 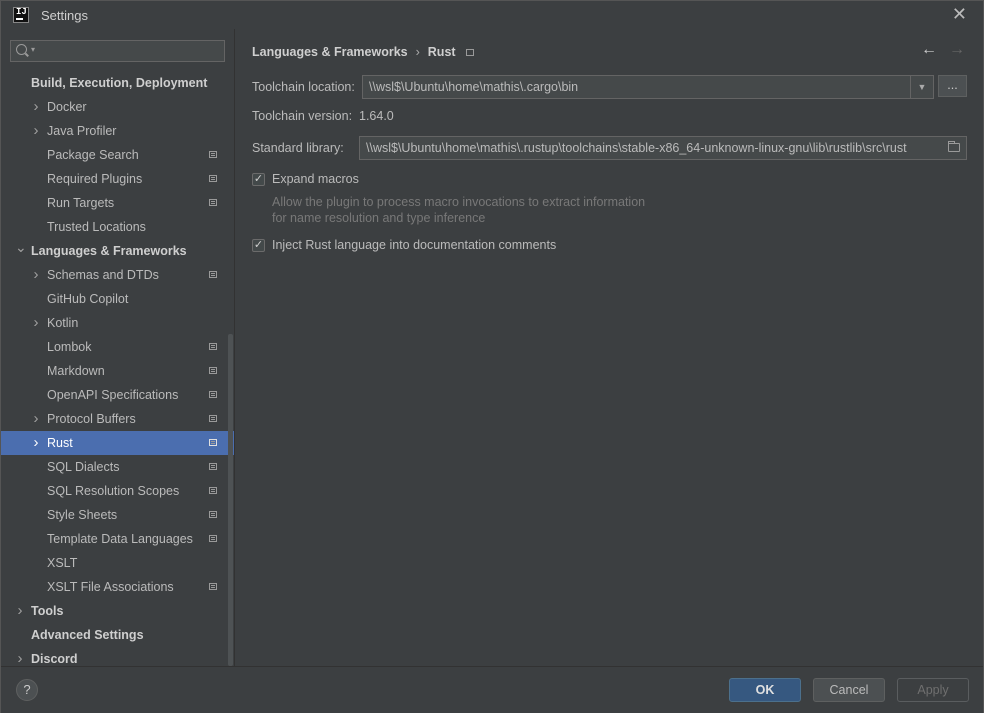 I want to click on sidebar-item-protocol-buffers: › Protocol Buffers, so click(x=117, y=419).